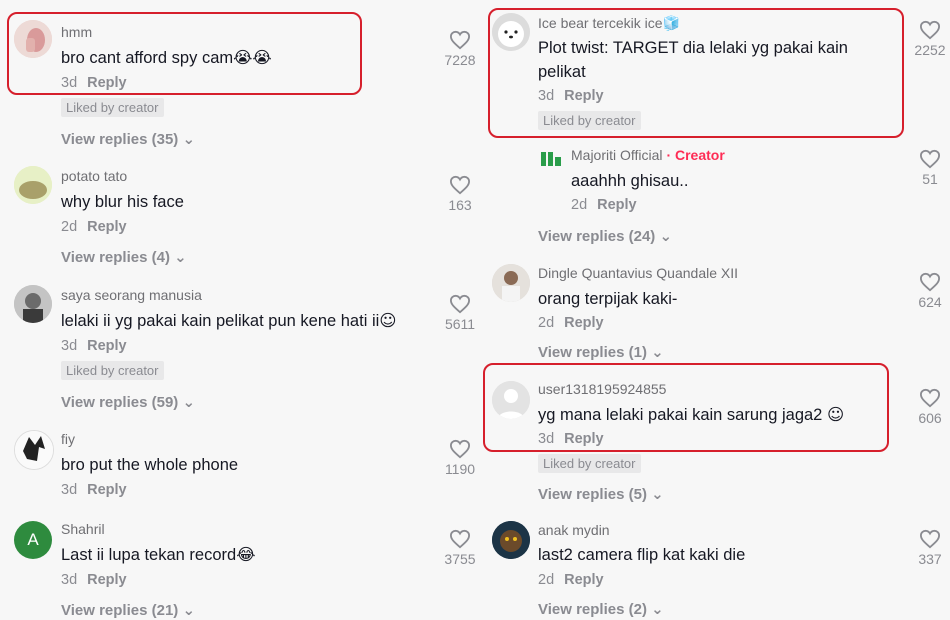 Image resolution: width=950 pixels, height=620 pixels. What do you see at coordinates (460, 205) in the screenshot?
I see `like-count: 163` at bounding box center [460, 205].